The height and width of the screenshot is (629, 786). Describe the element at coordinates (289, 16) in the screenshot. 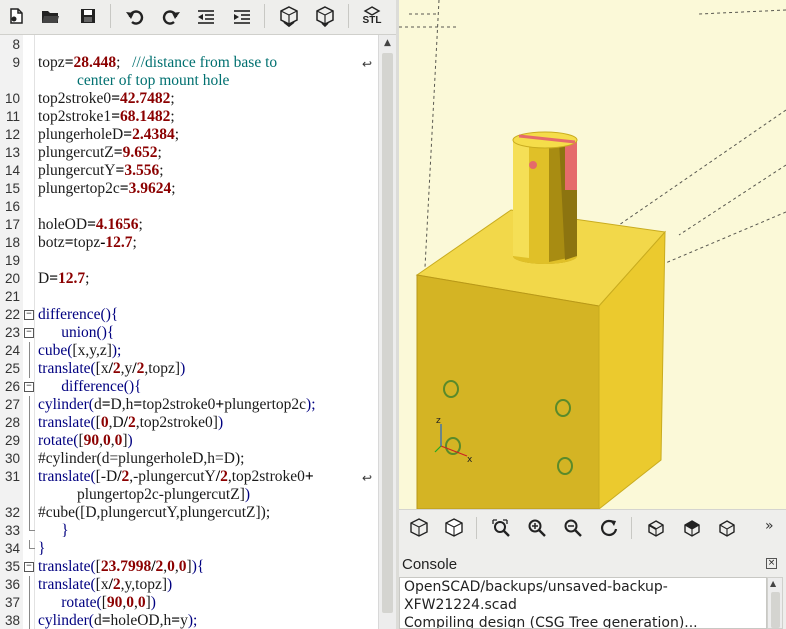

I see `preview-button` at that location.